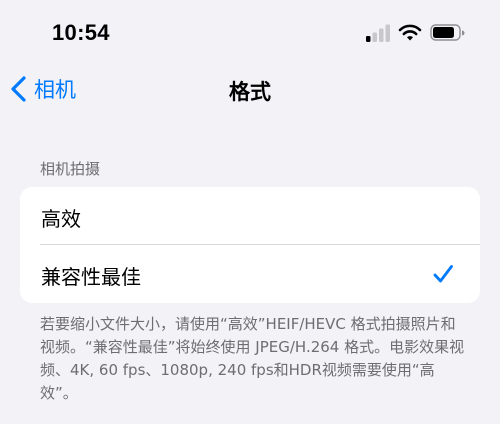 The width and height of the screenshot is (500, 424). What do you see at coordinates (443, 274) in the screenshot?
I see `checkmark-icon` at bounding box center [443, 274].